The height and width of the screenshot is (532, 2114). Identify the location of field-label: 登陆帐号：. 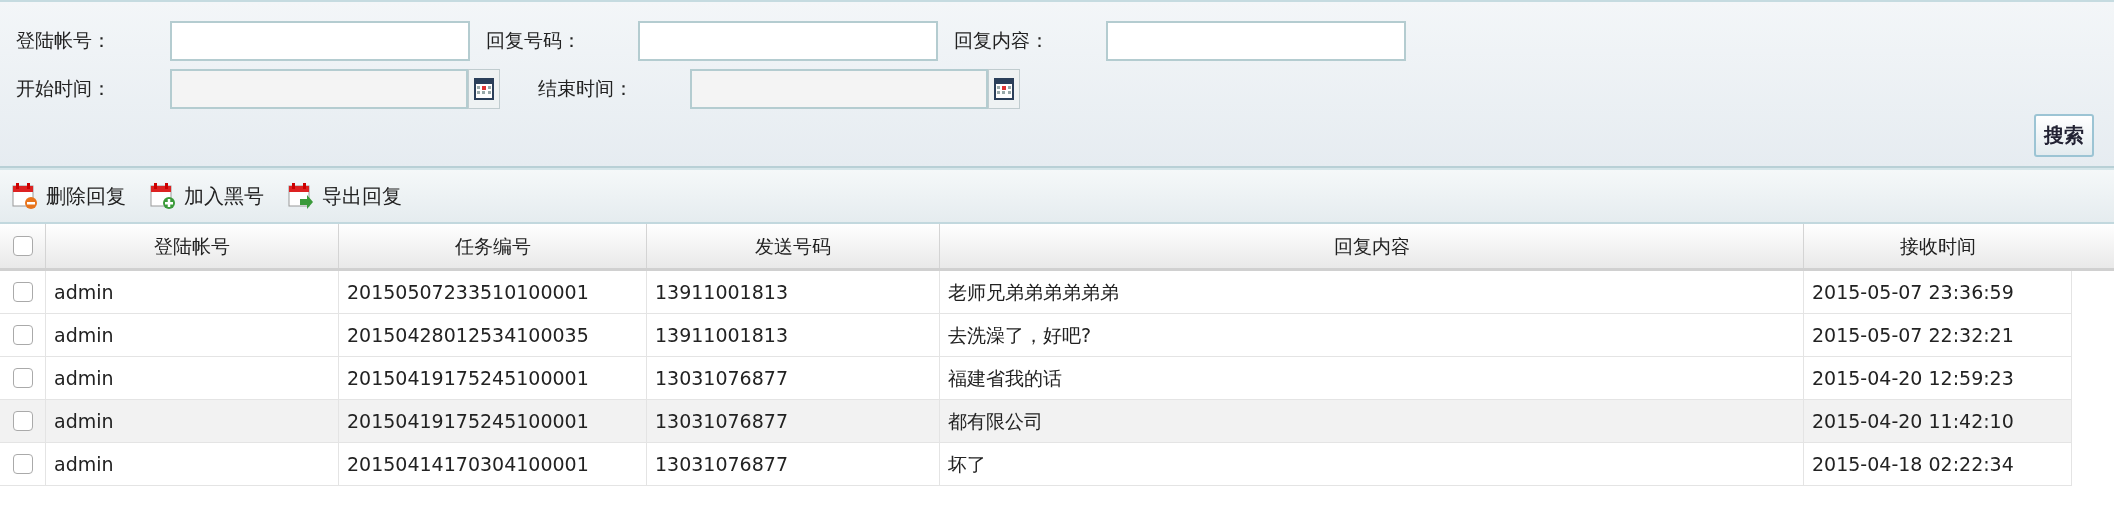
(63, 40).